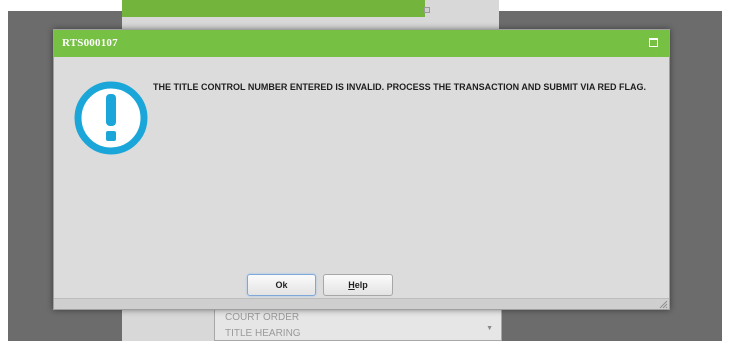 This screenshot has width=730, height=341. What do you see at coordinates (489, 328) in the screenshot?
I see `chevron-down-icon: ▼` at bounding box center [489, 328].